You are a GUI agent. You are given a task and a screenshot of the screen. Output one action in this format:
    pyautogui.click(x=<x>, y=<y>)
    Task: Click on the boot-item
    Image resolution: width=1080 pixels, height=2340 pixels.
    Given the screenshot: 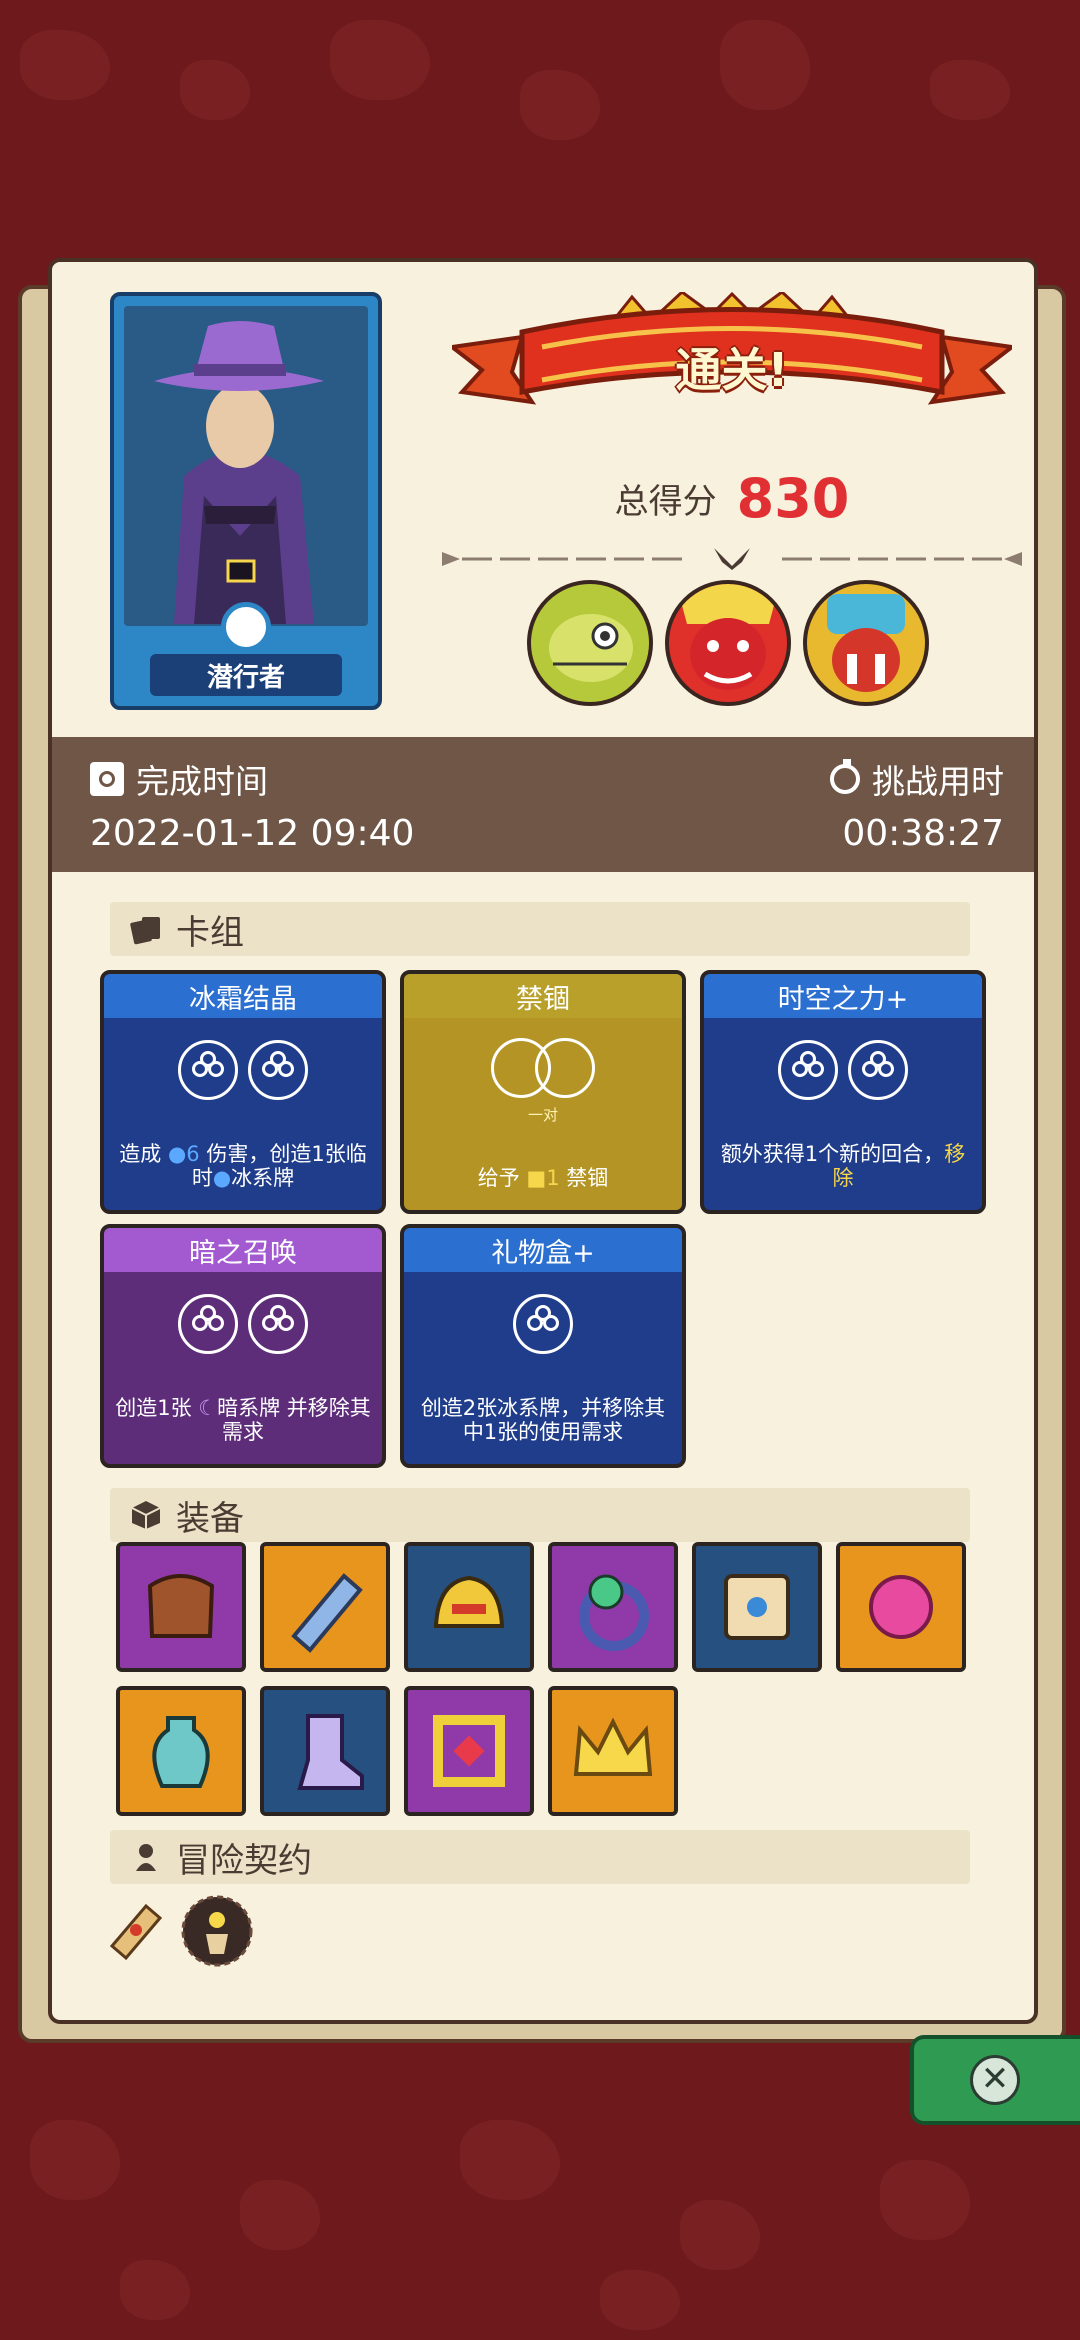 What is the action you would take?
    pyautogui.click(x=325, y=1751)
    